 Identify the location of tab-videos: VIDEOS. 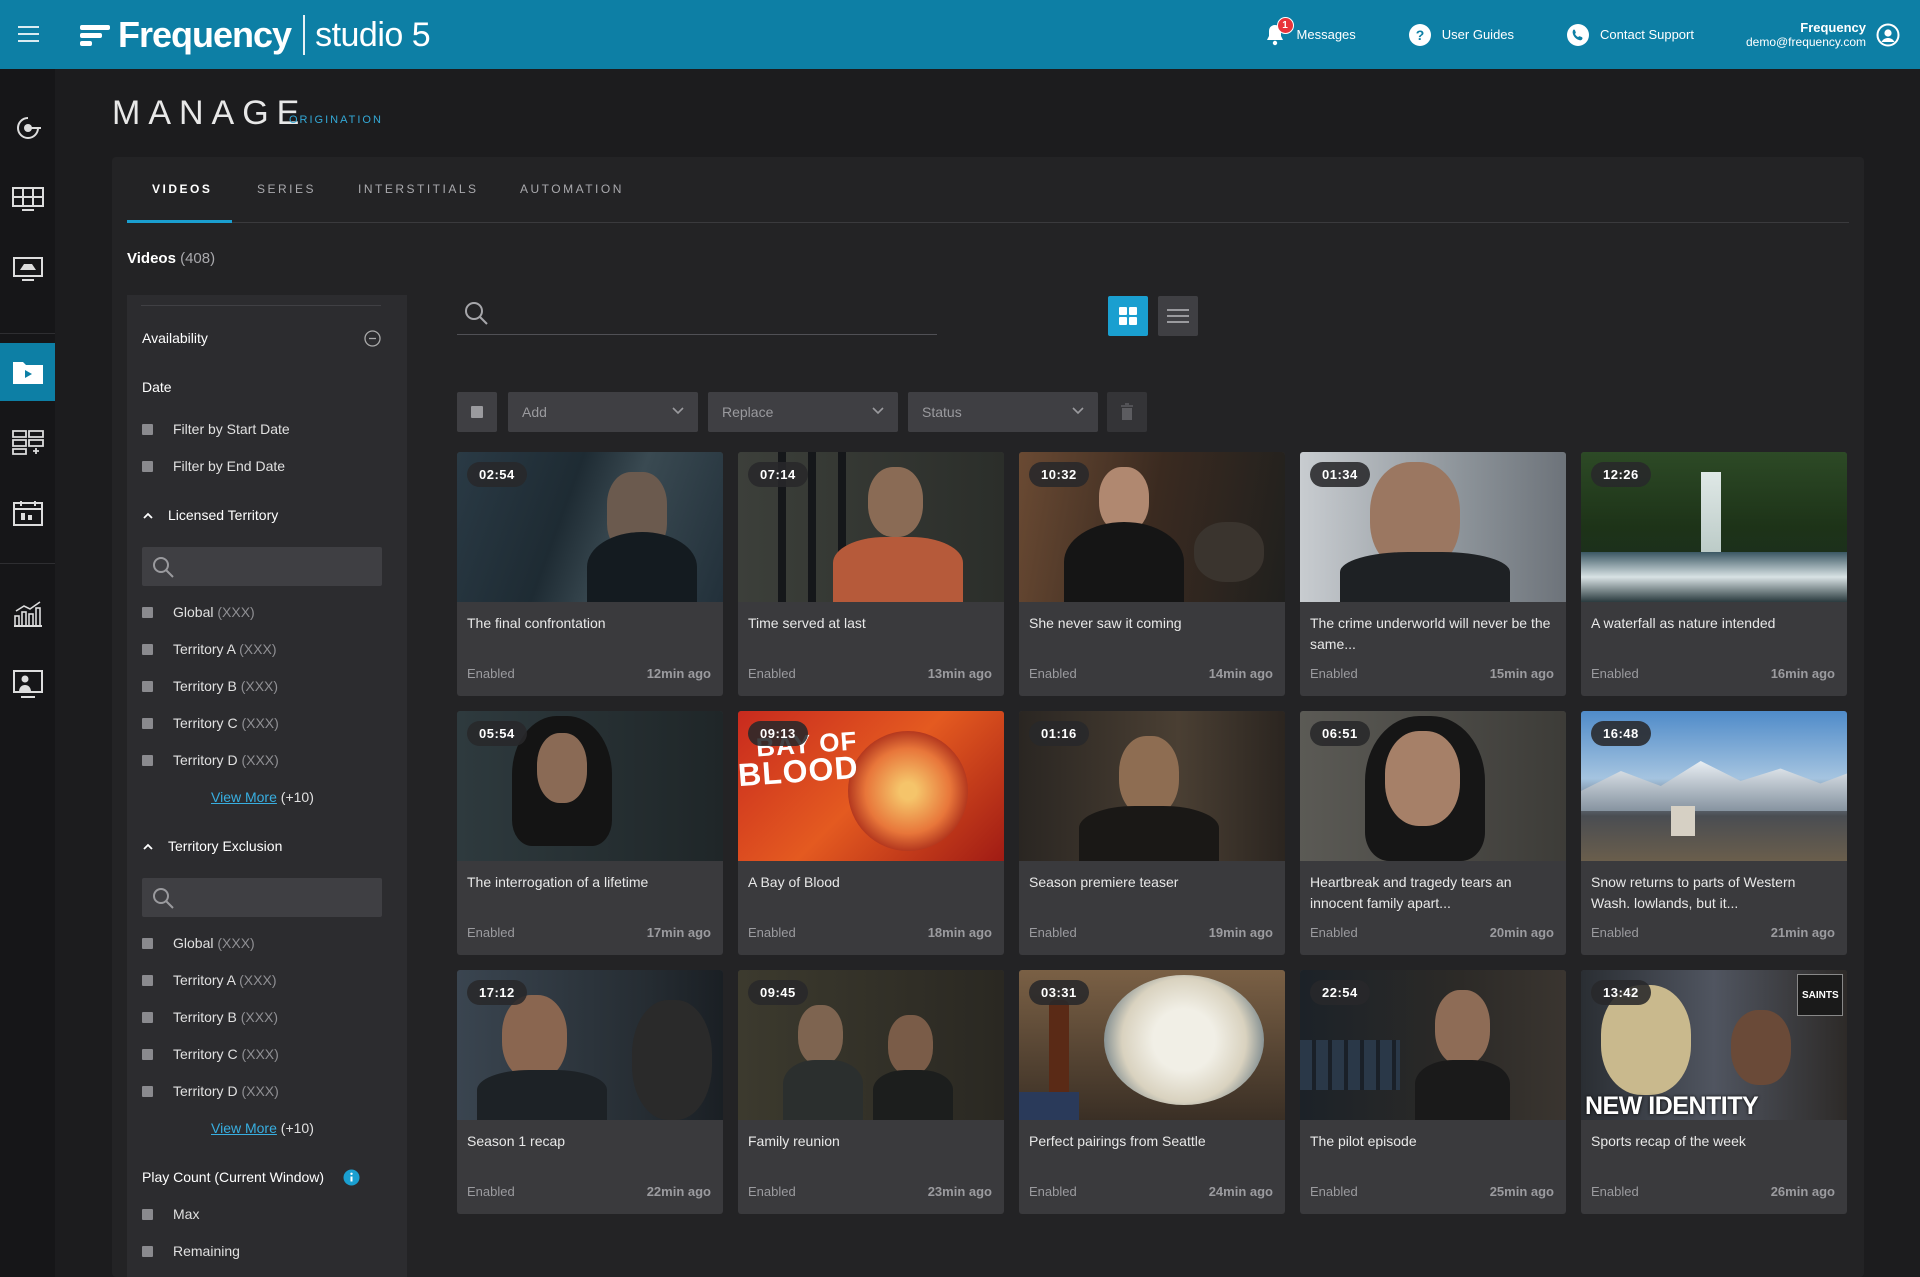
(182, 189).